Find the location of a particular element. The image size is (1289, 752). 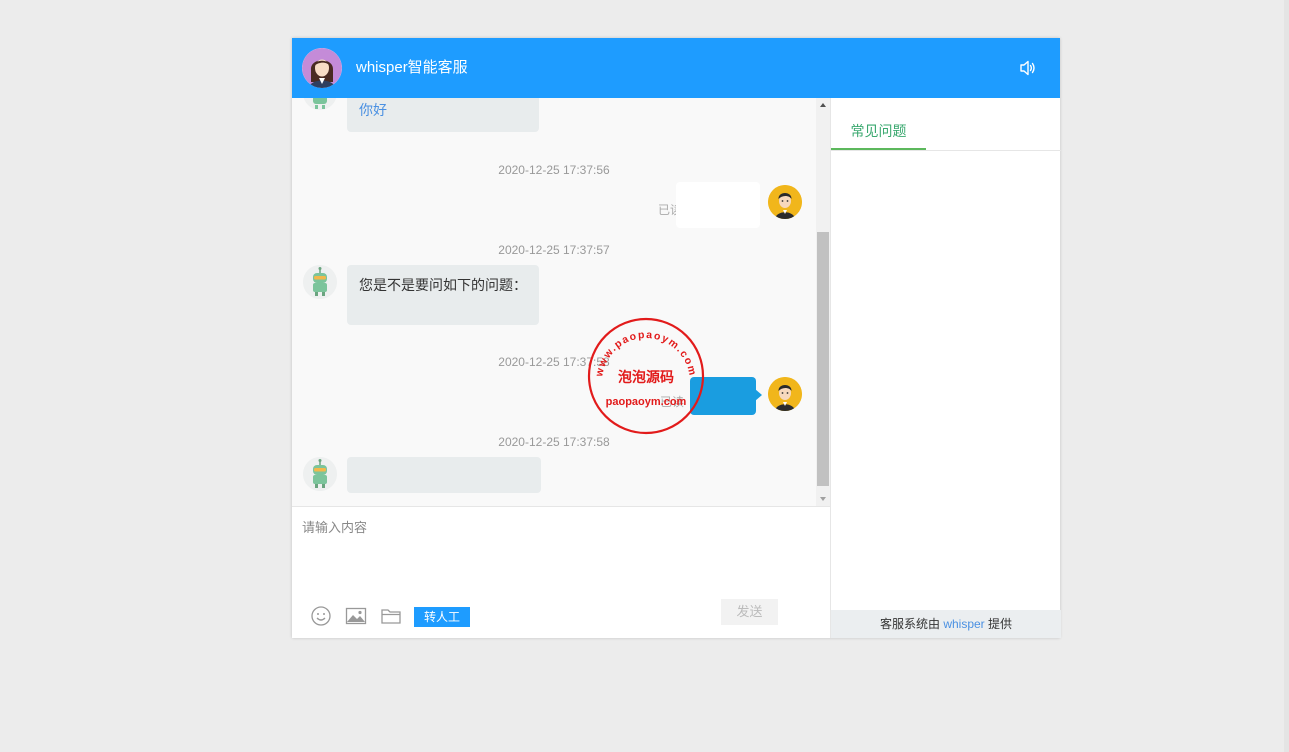

emoji-icon is located at coordinates (321, 616).